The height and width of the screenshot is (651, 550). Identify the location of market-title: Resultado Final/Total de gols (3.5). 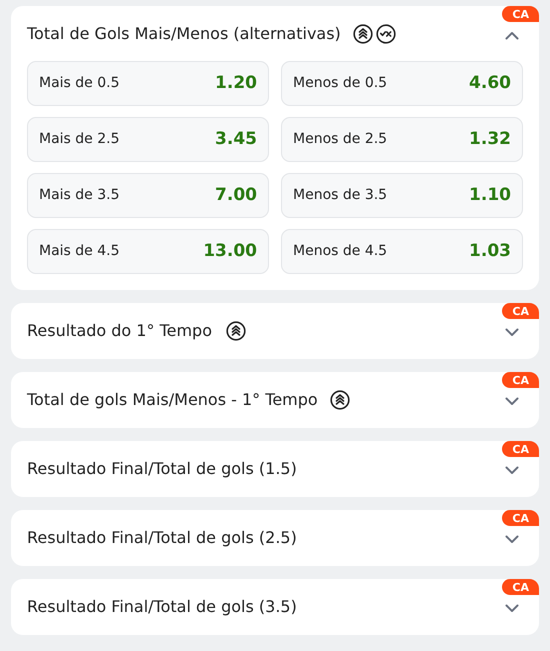
(162, 607).